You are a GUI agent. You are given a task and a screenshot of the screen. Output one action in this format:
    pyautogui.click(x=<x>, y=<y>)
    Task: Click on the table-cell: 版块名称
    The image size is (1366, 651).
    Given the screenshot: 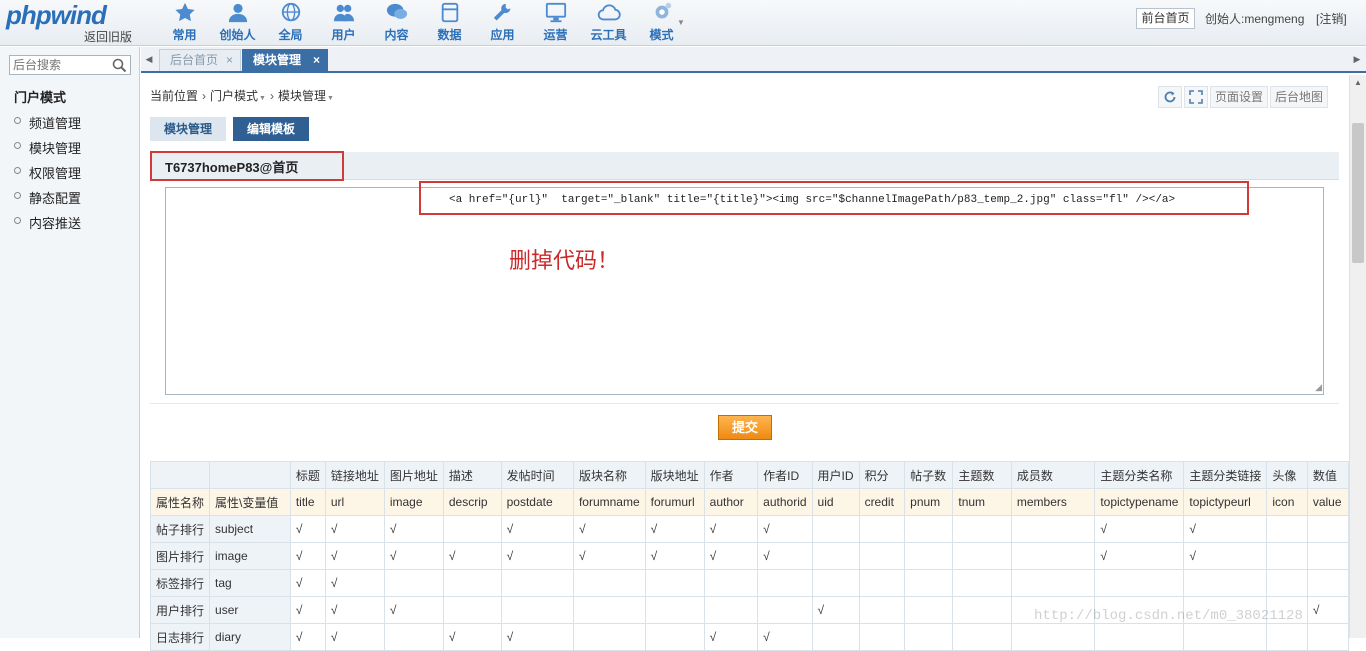 What is the action you would take?
    pyautogui.click(x=609, y=475)
    